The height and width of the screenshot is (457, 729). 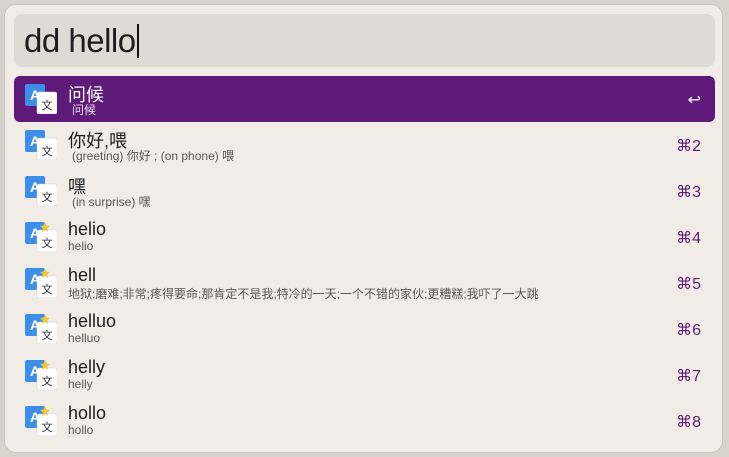 I want to click on result-row: A 文 问候 问候 ↩, so click(x=364, y=99).